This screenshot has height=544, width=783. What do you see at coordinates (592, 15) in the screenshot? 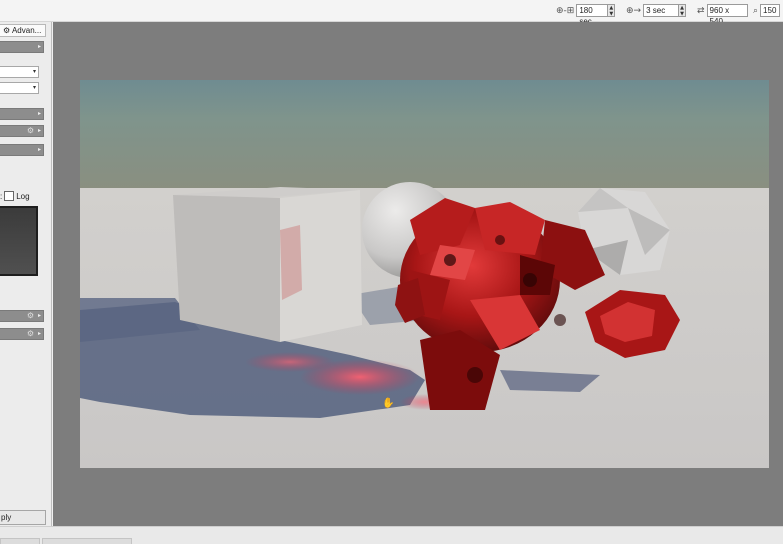
I see `time-limit-field: 180 sec` at bounding box center [592, 15].